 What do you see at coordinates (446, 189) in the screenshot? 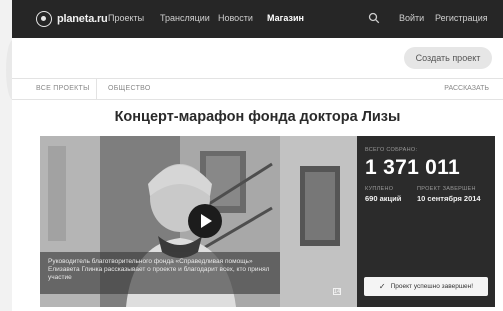
I see `finished-label: ПРОЕКТ ЗАВЕРШЕН` at bounding box center [446, 189].